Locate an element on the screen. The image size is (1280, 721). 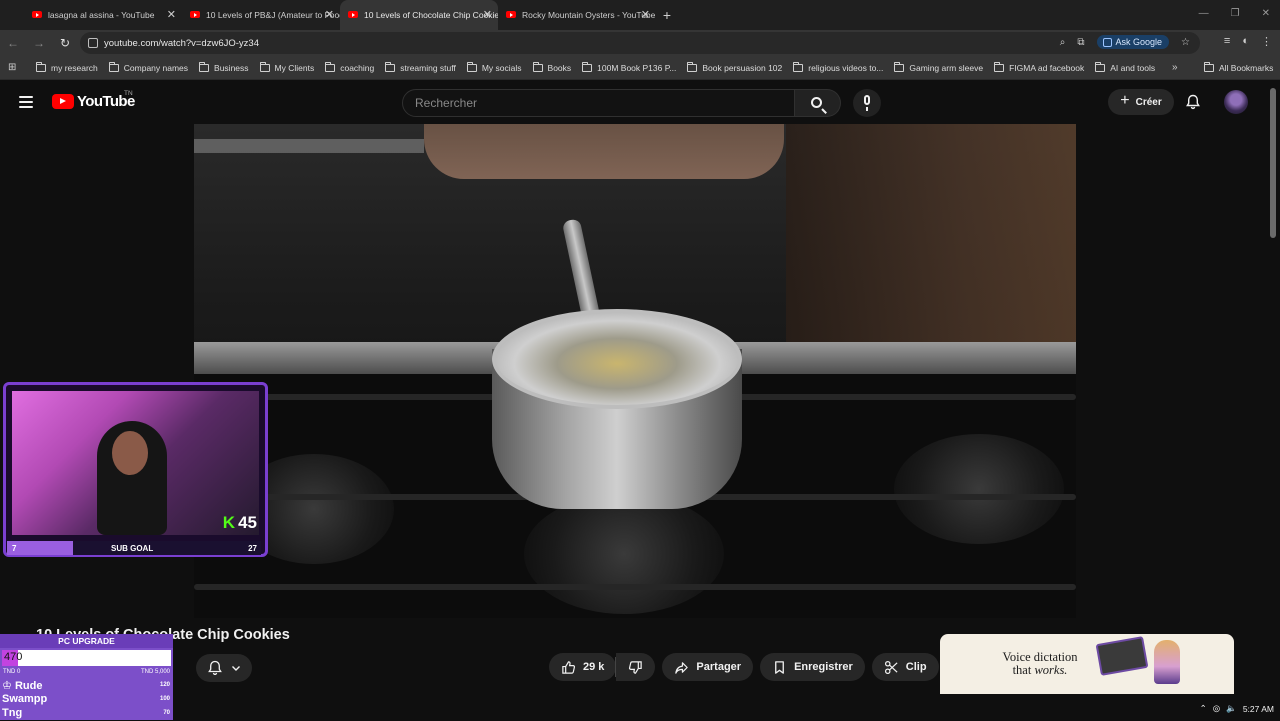
bookmark-folder: coaching is located at coordinates (350, 67).